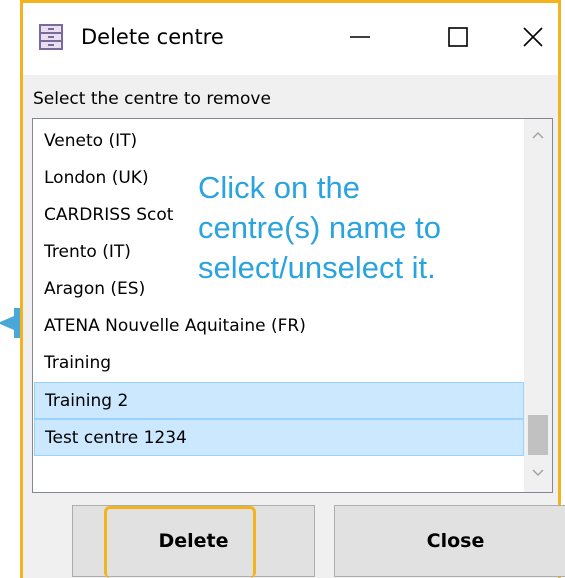  Describe the element at coordinates (180, 542) in the screenshot. I see `delete-button-highlight` at that location.